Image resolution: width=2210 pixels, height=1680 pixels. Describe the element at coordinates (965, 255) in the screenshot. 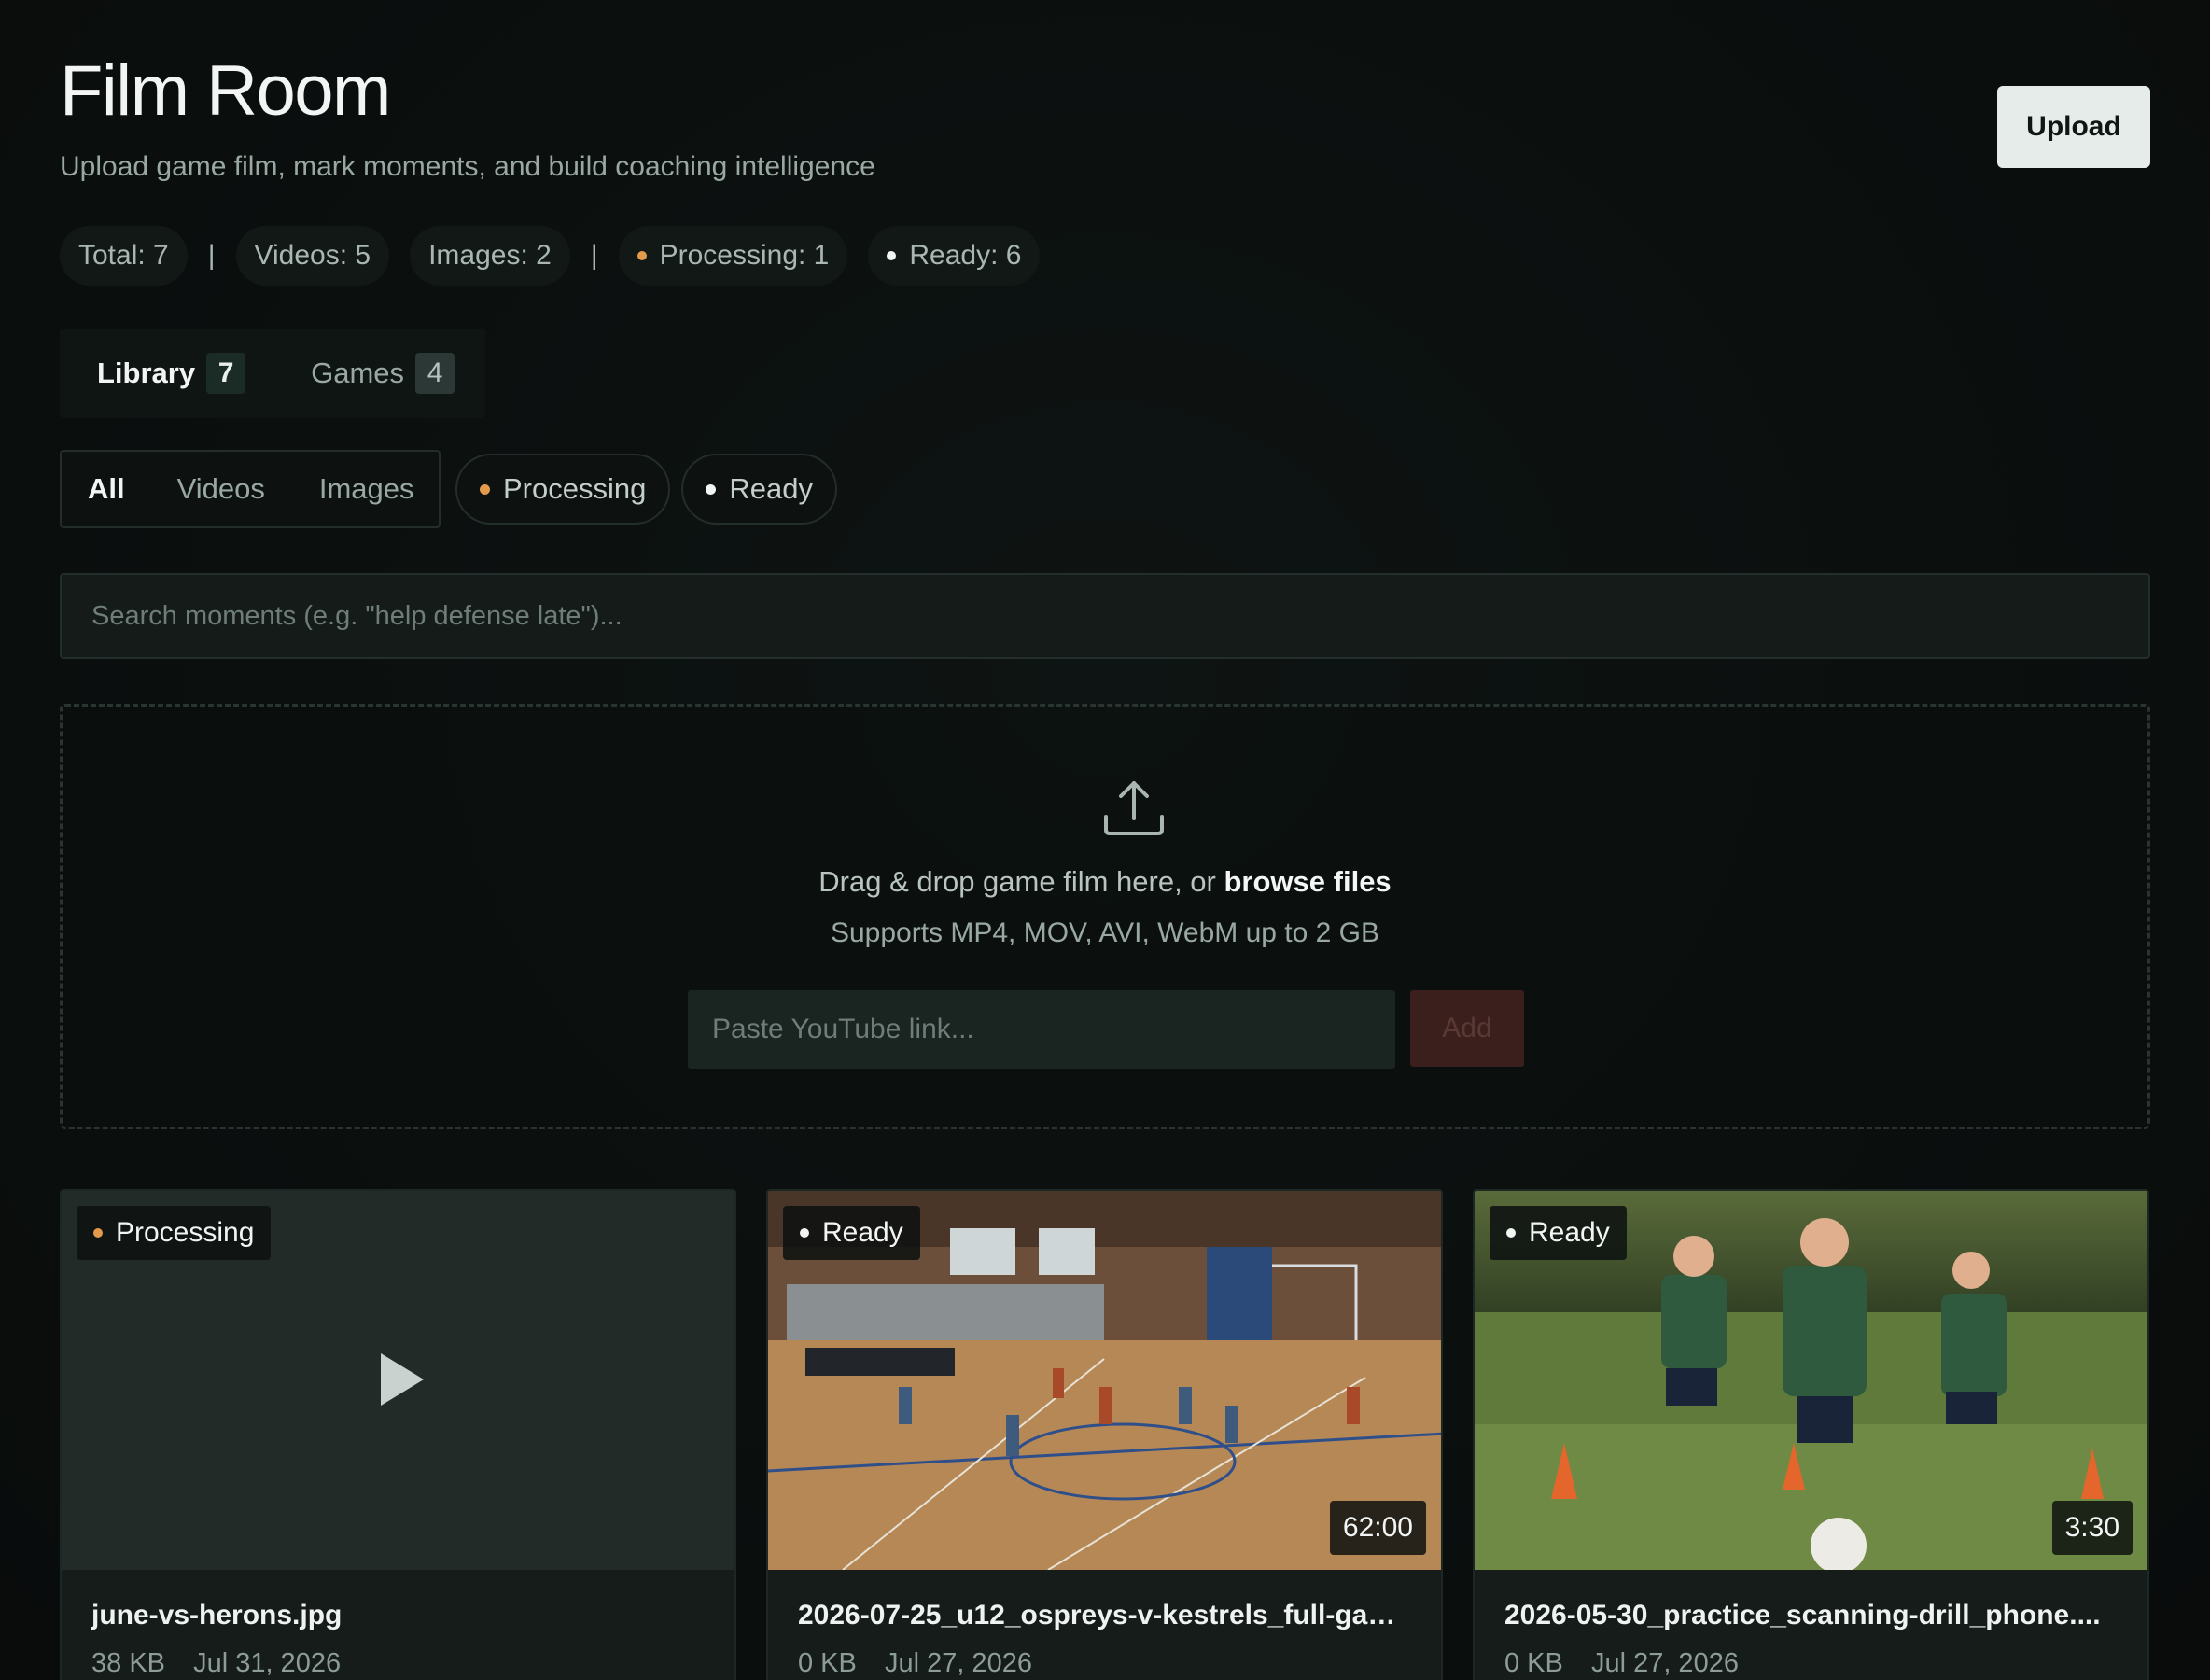

I see `stat-ready-text: Ready: 6` at that location.